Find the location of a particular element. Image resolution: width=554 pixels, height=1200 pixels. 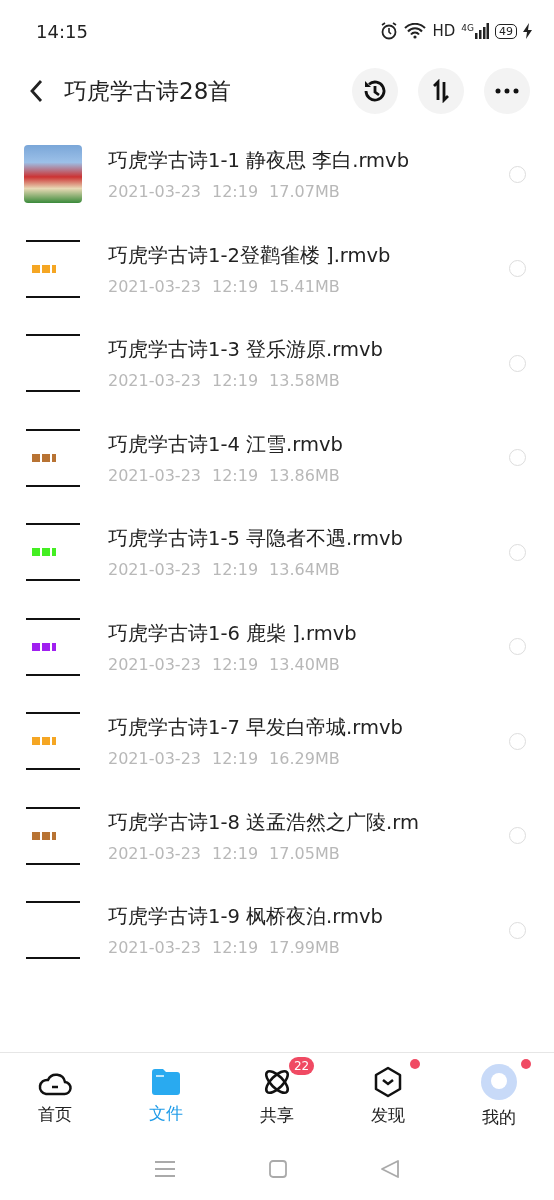

more-button is located at coordinates (507, 91).